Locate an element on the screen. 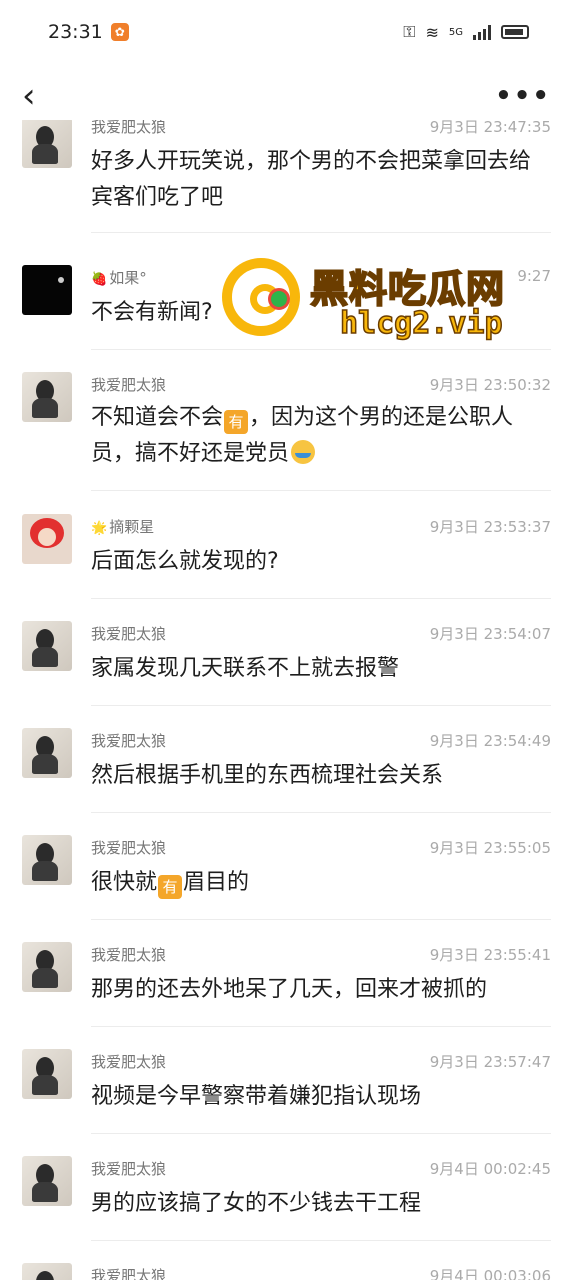 The image size is (573, 1280). comment-text: 好多人开玩笑说，那个男的不会把菜拿回去给宾客们吃了吧 is located at coordinates (311, 179).